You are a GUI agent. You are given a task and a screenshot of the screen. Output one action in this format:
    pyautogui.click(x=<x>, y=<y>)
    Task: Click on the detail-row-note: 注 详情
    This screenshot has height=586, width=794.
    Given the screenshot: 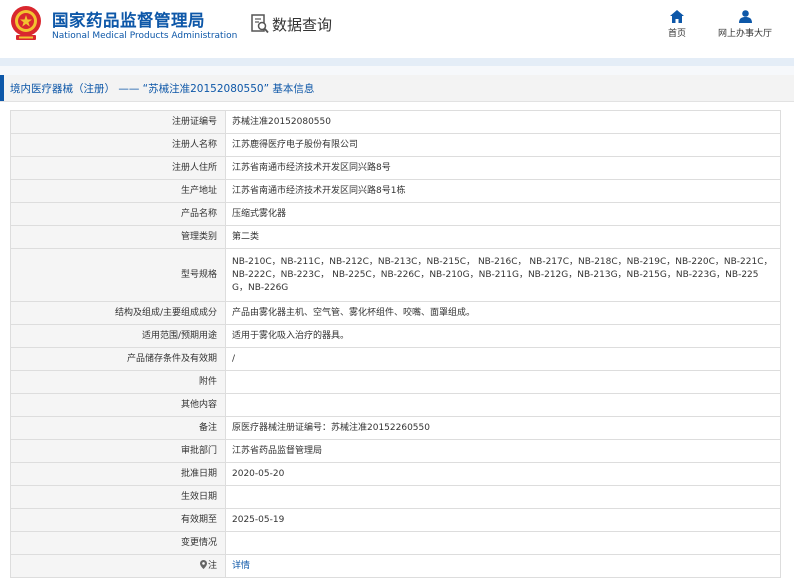 What is the action you would take?
    pyautogui.click(x=395, y=566)
    